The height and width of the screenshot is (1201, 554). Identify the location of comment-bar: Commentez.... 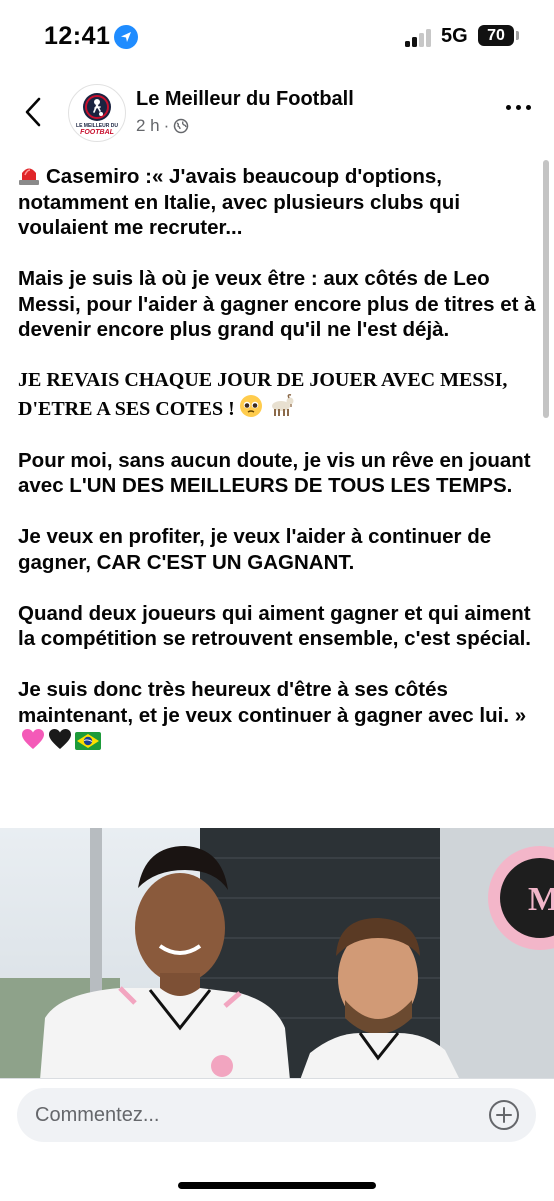
(277, 1139).